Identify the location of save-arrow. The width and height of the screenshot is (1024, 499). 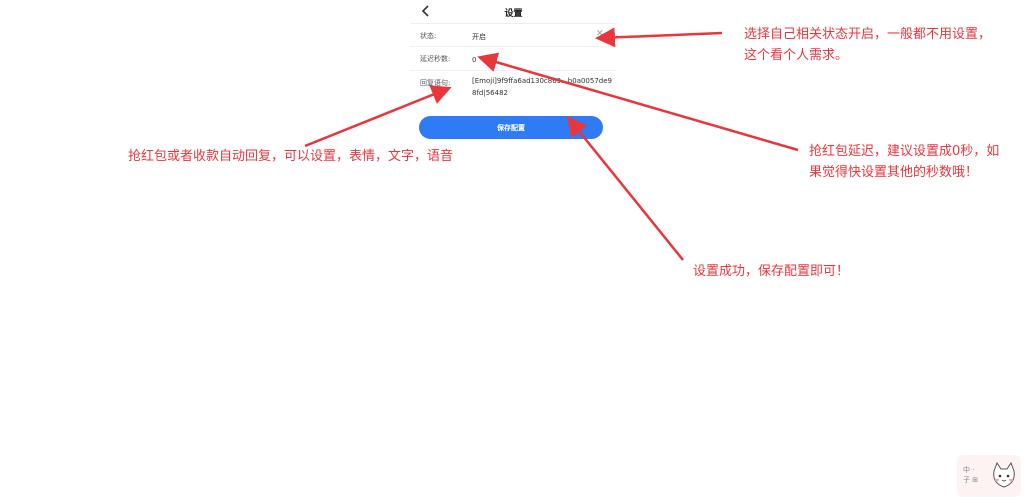
(625, 188).